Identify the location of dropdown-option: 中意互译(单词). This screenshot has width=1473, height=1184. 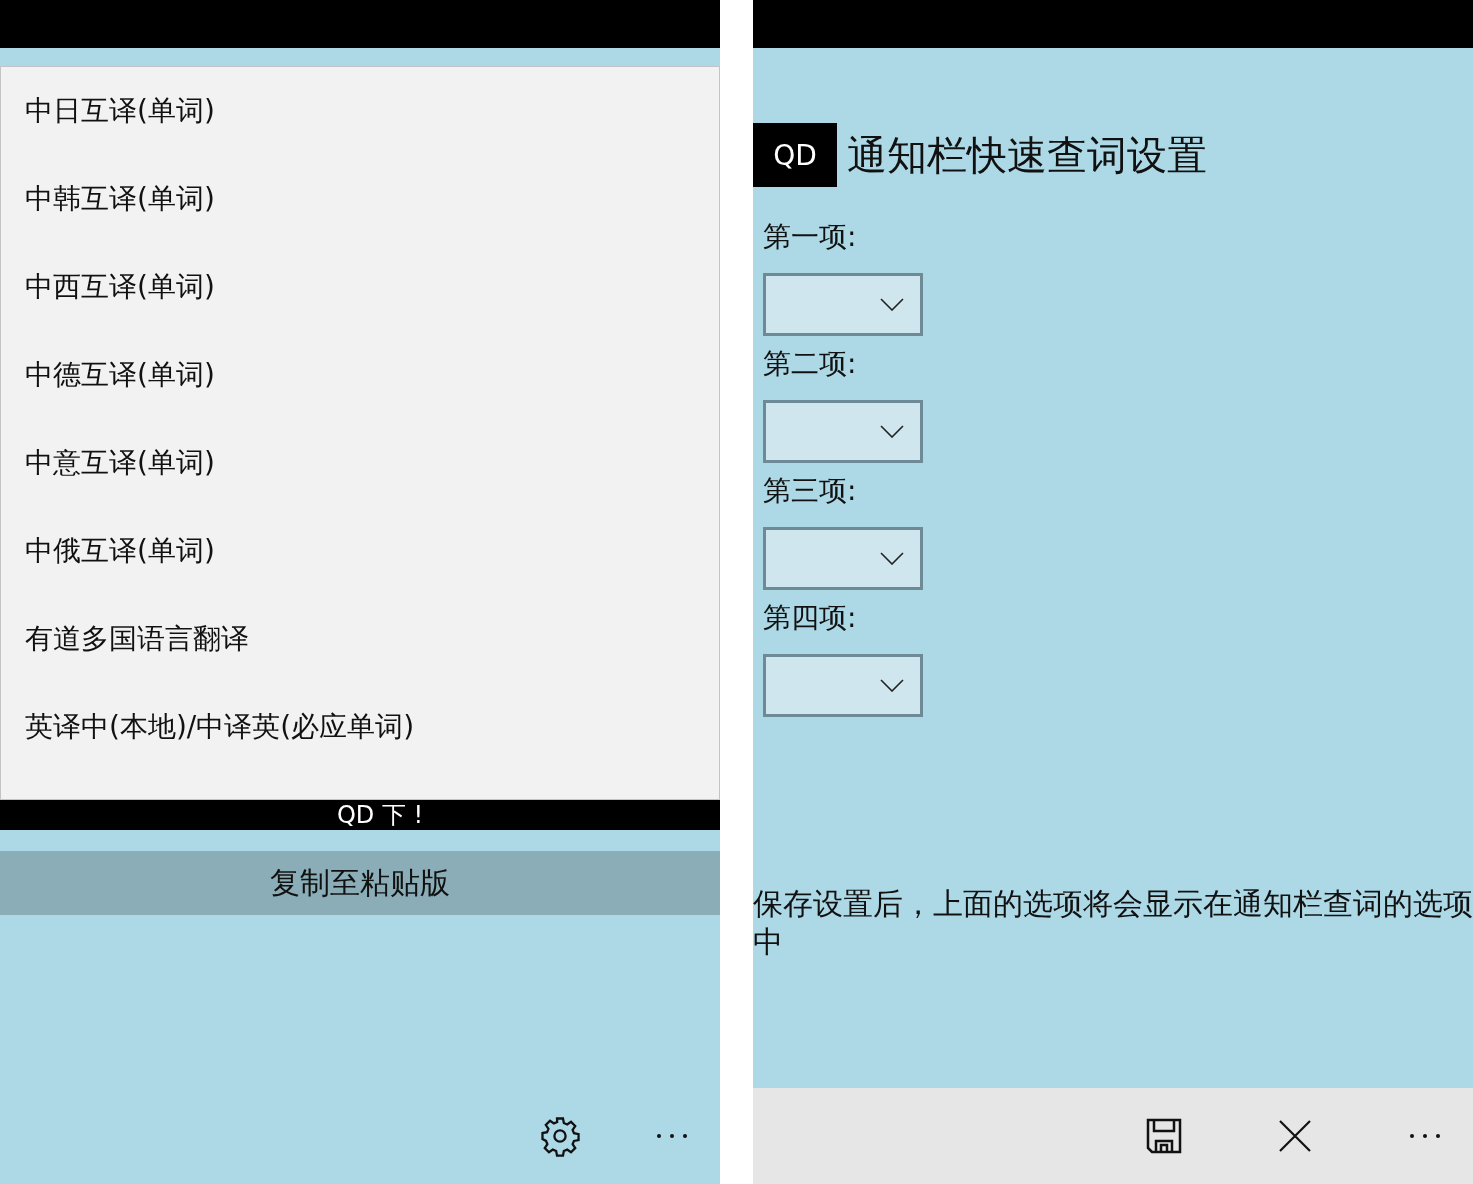
(360, 463).